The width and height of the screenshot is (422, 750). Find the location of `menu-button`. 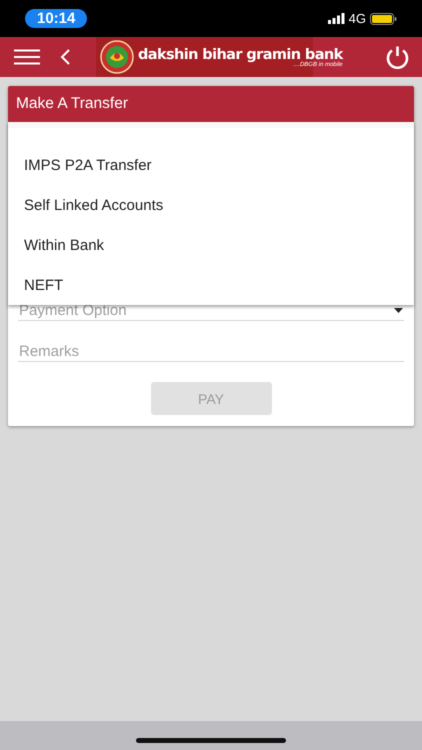

menu-button is located at coordinates (27, 57).